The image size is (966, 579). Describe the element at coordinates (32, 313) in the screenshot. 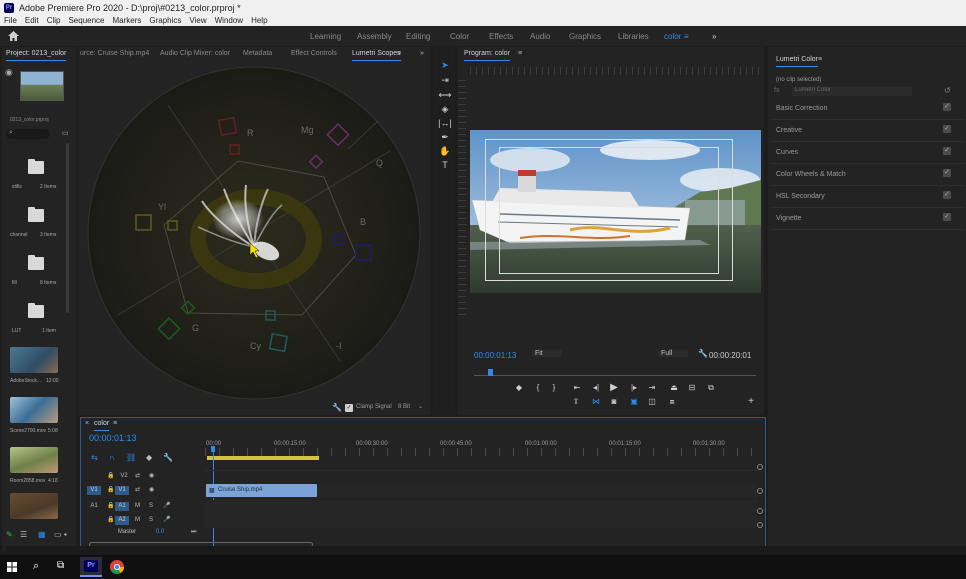

I see `bin-item: LUT 1 Item` at that location.